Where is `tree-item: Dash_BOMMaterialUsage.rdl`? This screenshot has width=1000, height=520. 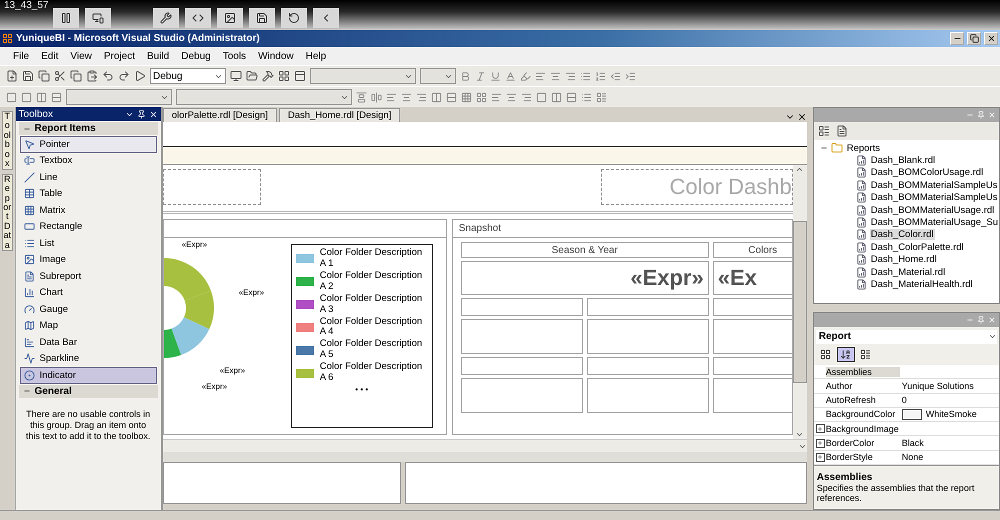
tree-item: Dash_BOMMaterialUsage.rdl is located at coordinates (933, 210).